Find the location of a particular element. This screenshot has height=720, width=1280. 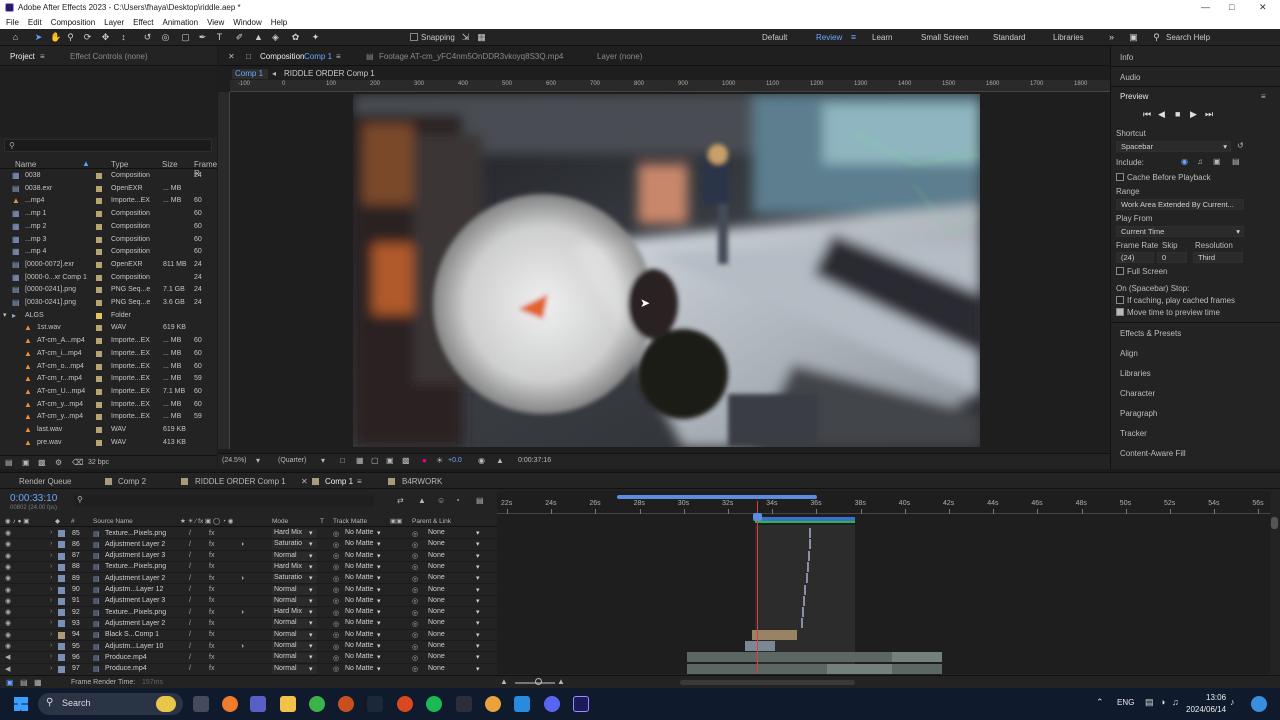

blend-mode-dropdown: Hard Mix ▾ is located at coordinates (294, 533).